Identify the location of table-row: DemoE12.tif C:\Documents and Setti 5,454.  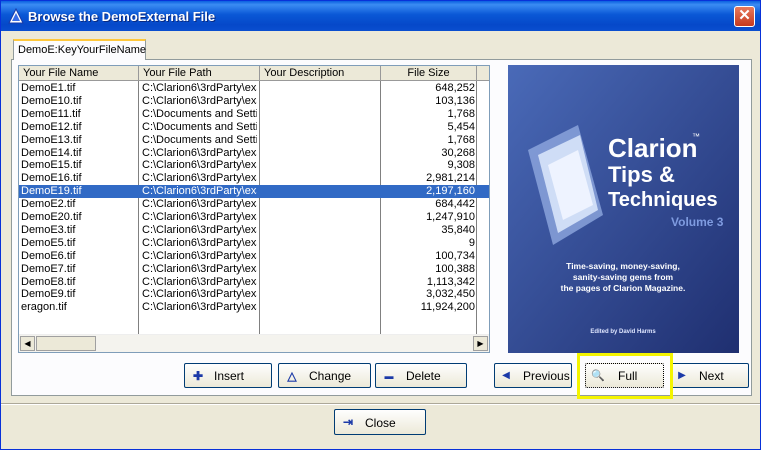
(254, 127).